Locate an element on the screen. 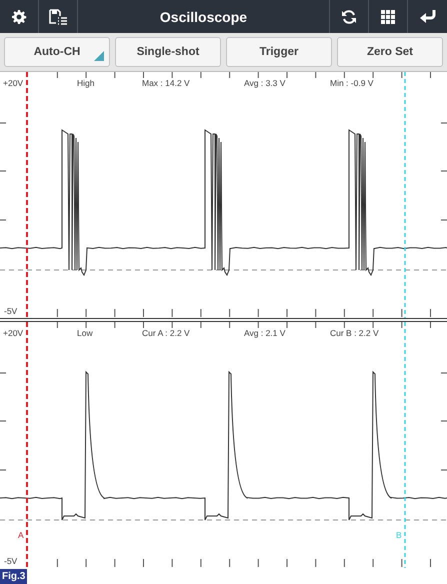 The height and width of the screenshot is (584, 447). readout-label: Min : -0.9 V is located at coordinates (352, 83).